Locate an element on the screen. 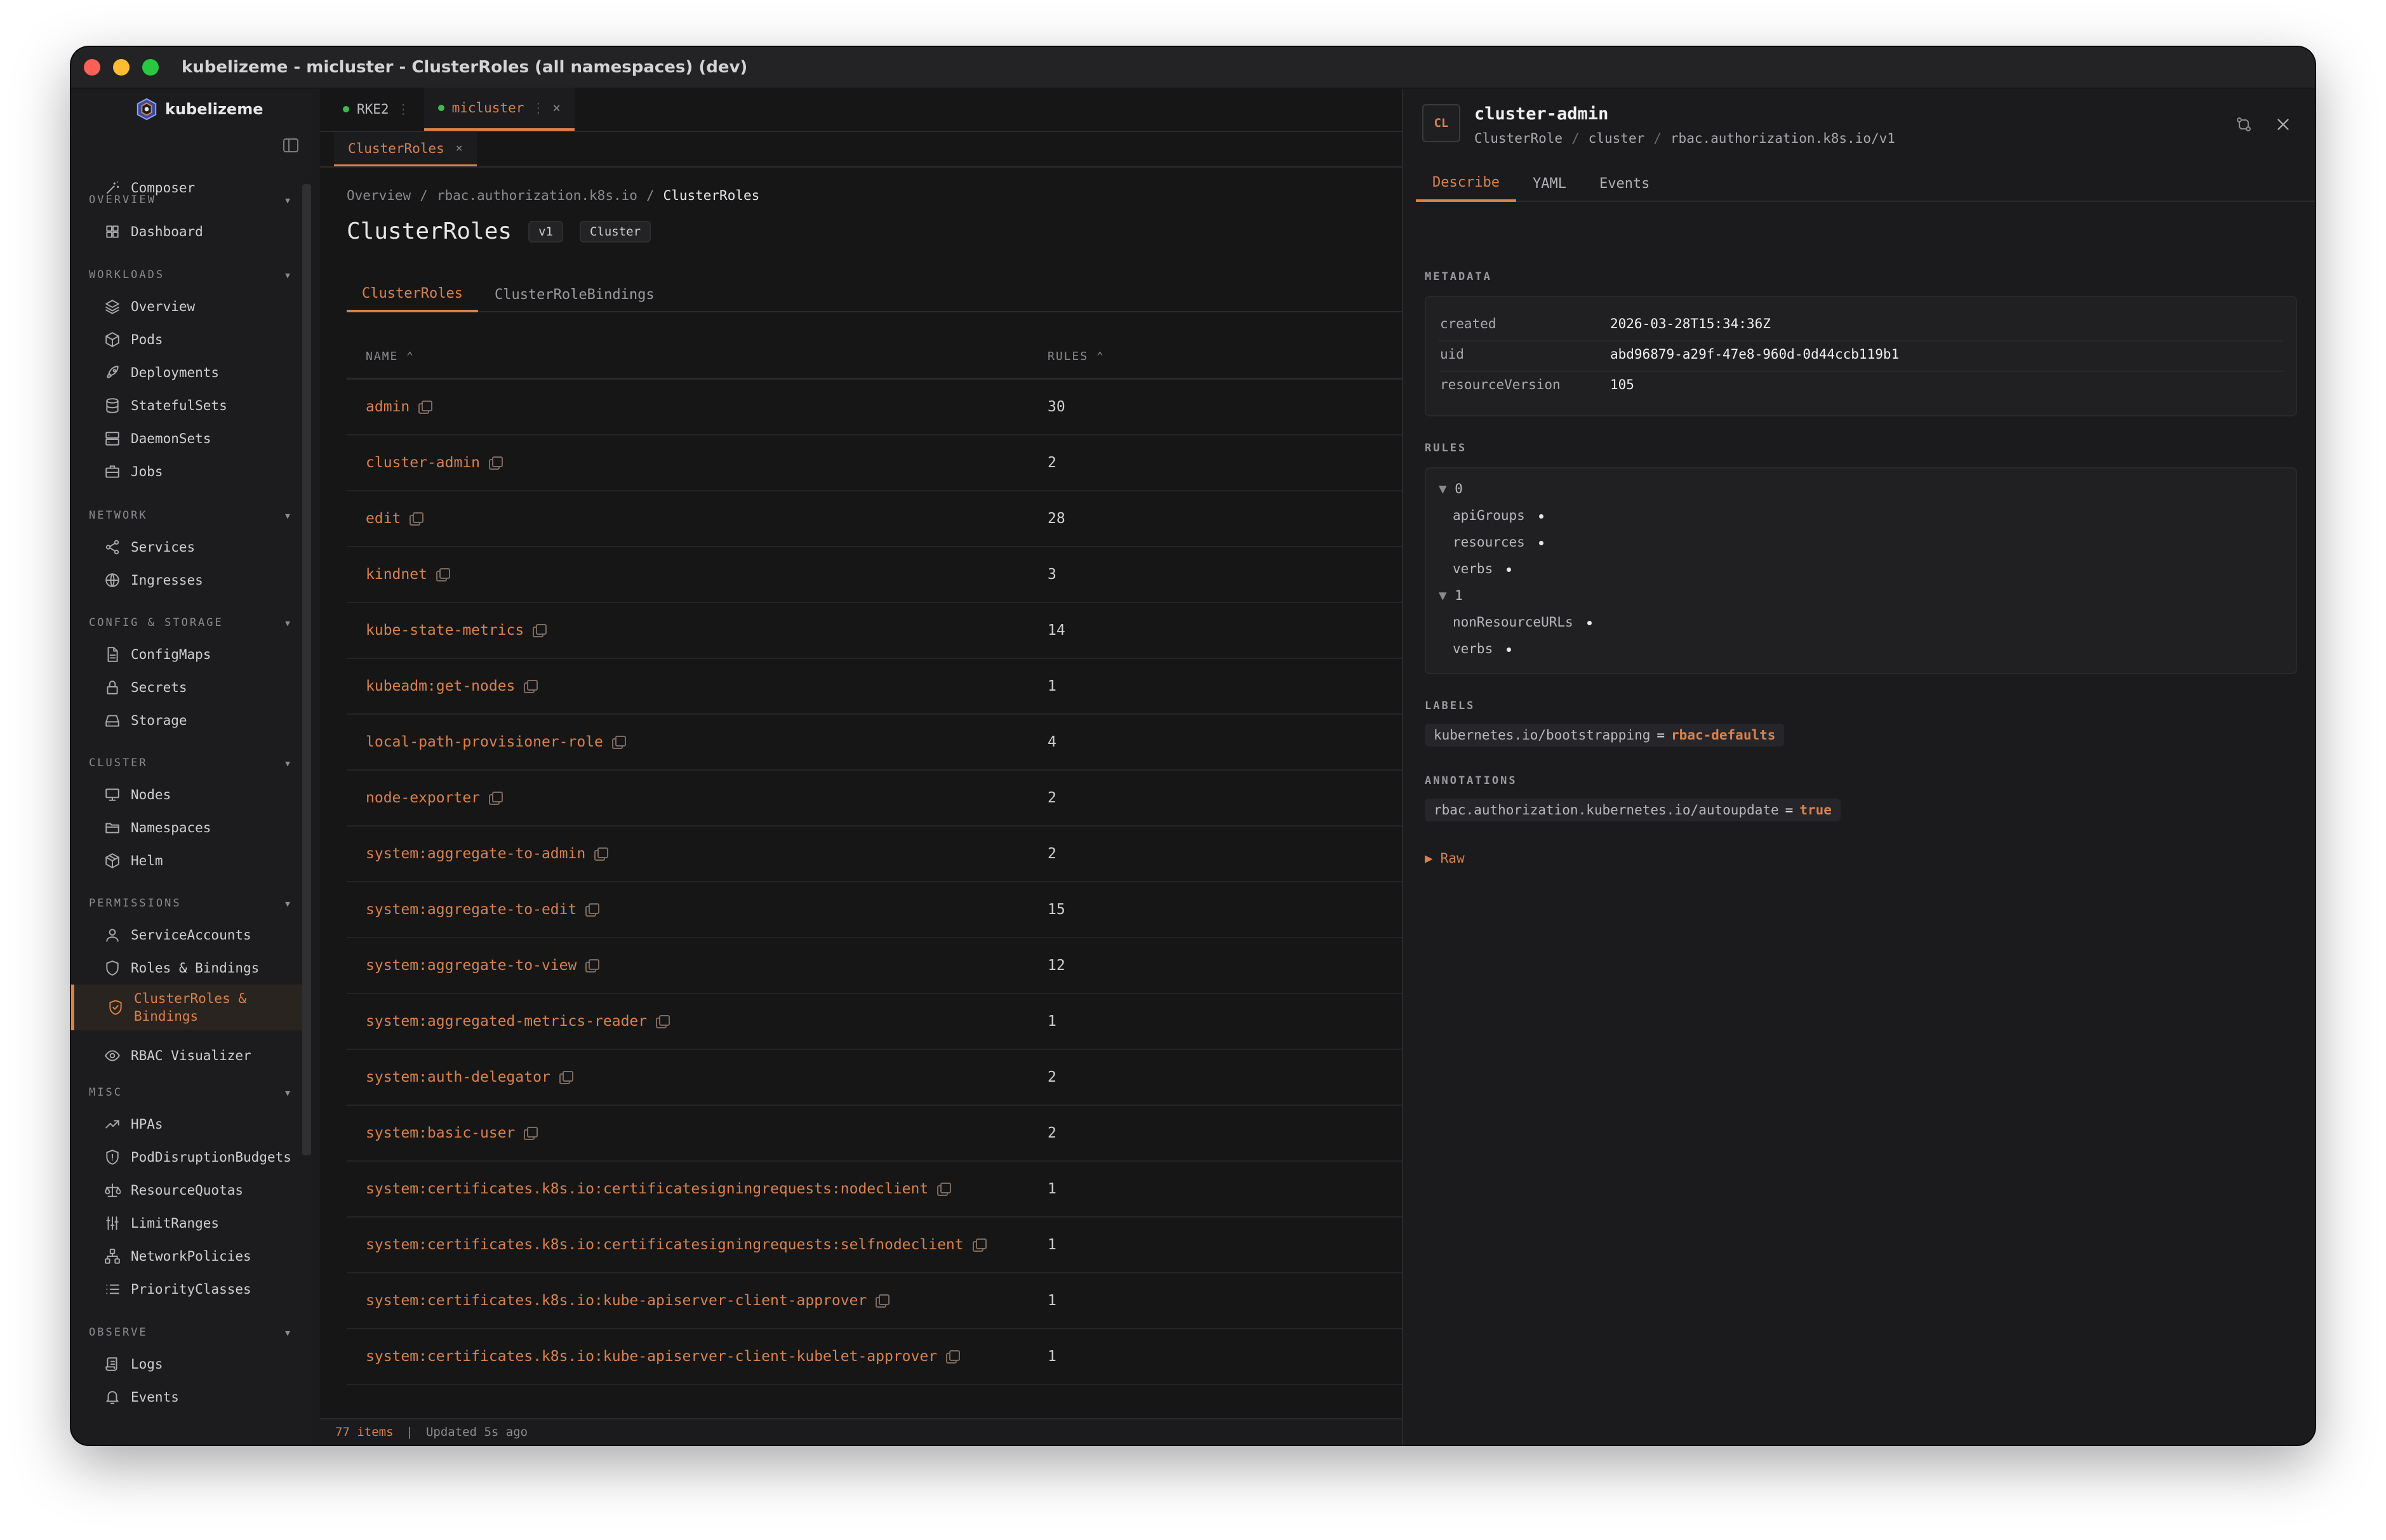 The width and height of the screenshot is (2386, 1540). table-row: system:basic-user 2 is located at coordinates (874, 1134).